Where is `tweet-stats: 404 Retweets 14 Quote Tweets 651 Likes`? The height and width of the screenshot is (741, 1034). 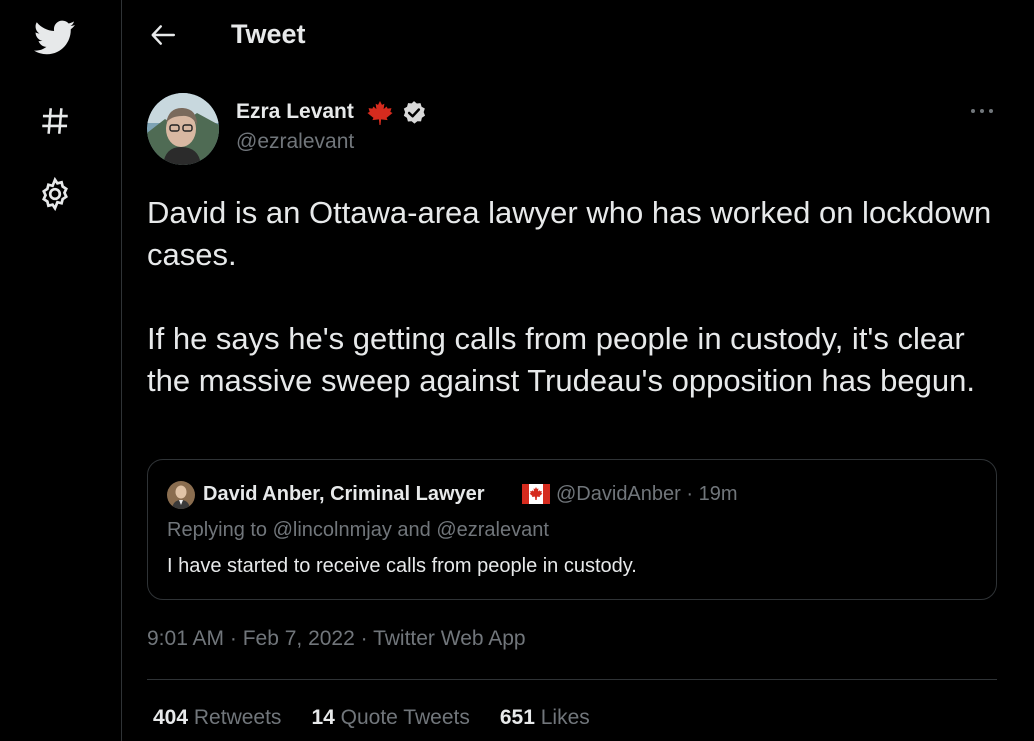 tweet-stats: 404 Retweets 14 Quote Tweets 651 Likes is located at coordinates (371, 718).